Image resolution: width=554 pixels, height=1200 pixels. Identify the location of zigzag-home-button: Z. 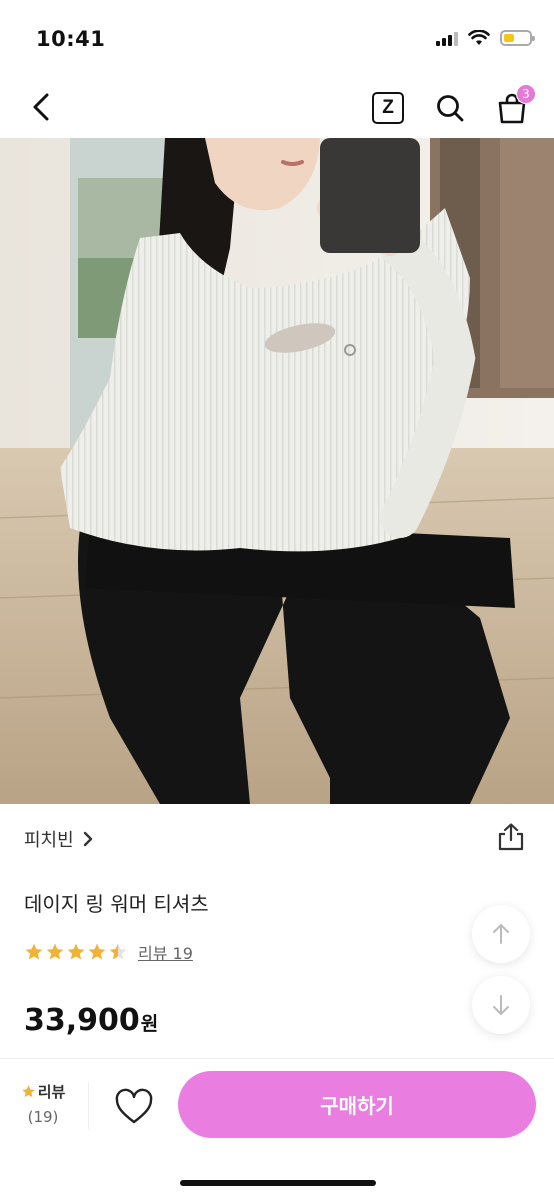
(388, 108).